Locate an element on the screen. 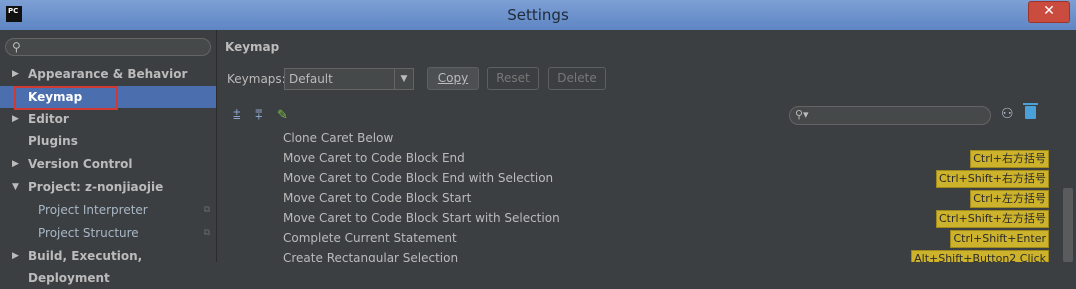 The width and height of the screenshot is (1076, 289). window-title: Settings is located at coordinates (538, 15).